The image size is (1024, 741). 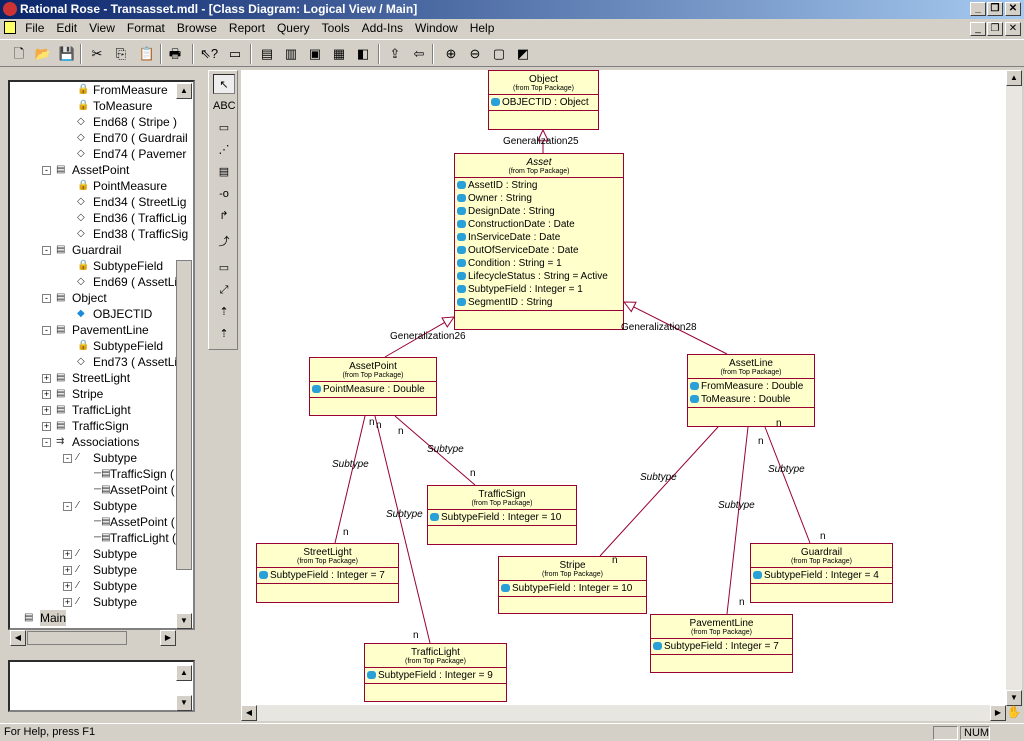 I want to click on class-attribute: ConstructionDate : Date, so click(x=539, y=224).